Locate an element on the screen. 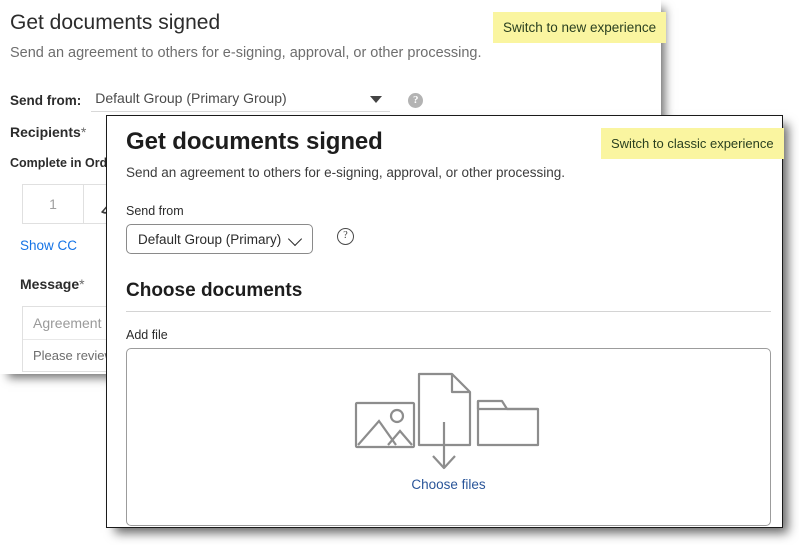  classic-message-text: Message is located at coordinates (50, 284).